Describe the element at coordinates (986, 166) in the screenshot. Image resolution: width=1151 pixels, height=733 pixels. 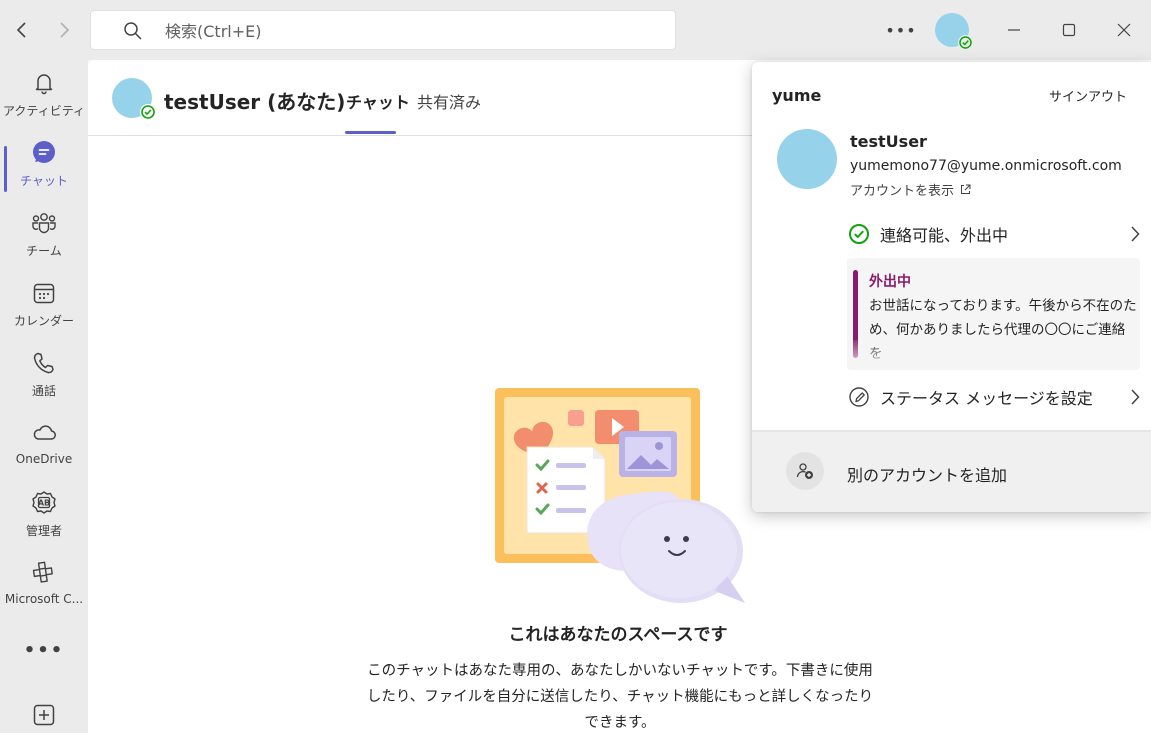
I see `user-email: yumemono77@yume.onmicrosoft.com` at that location.